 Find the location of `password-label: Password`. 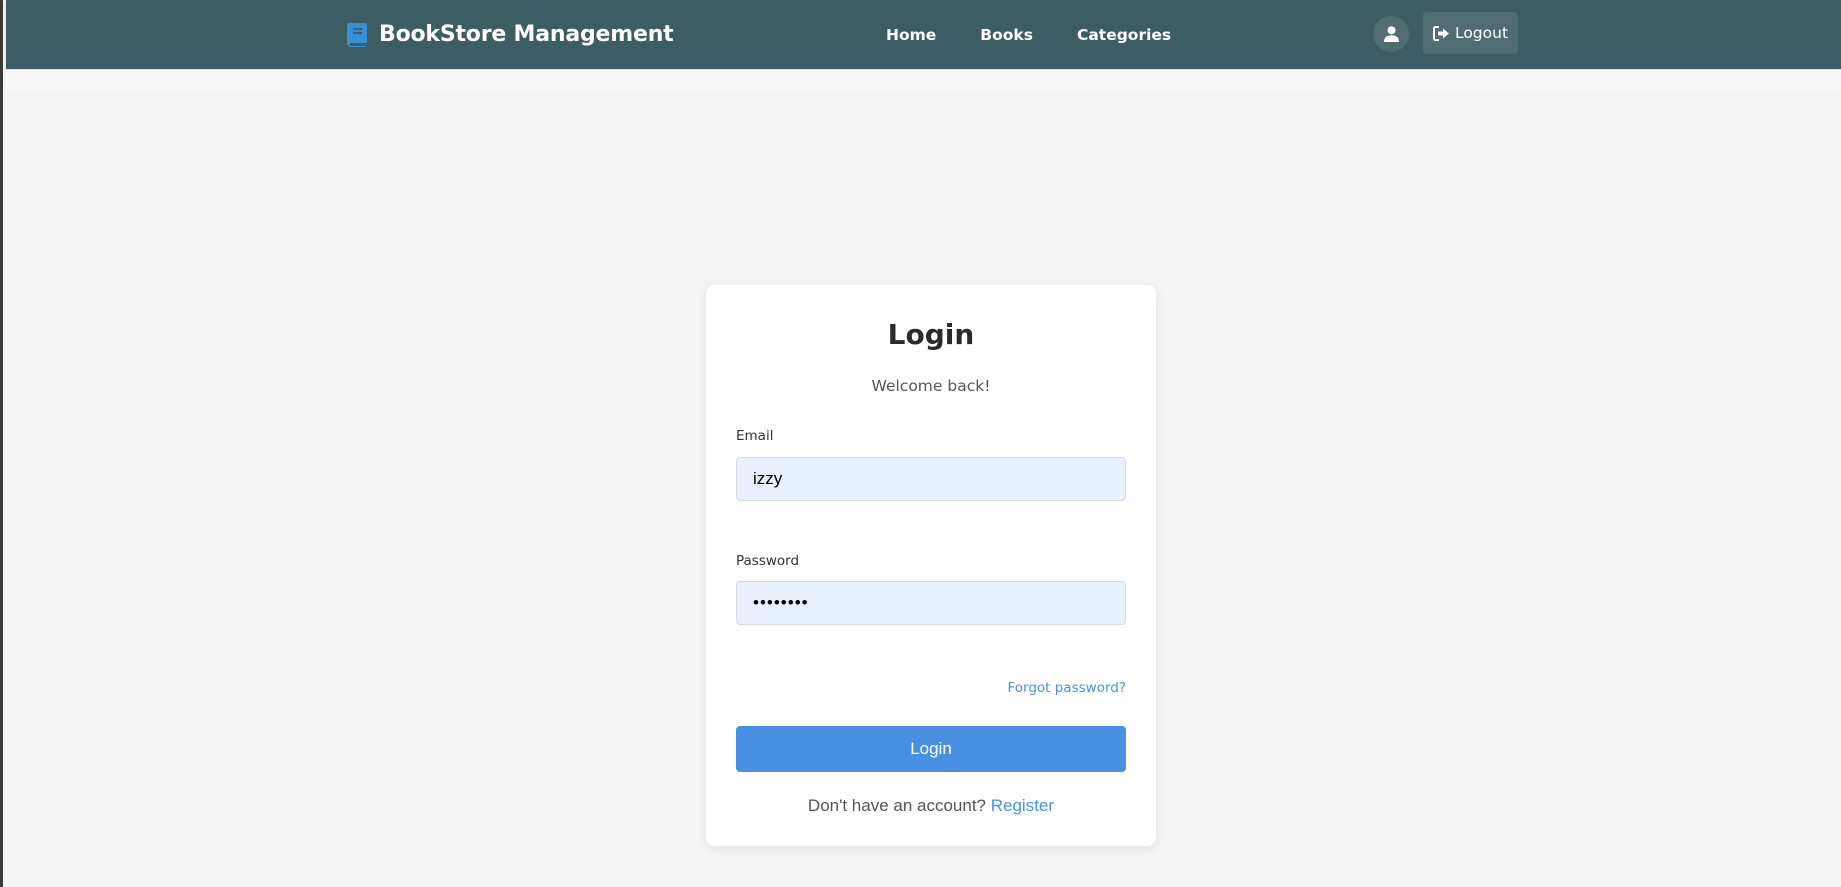

password-label: Password is located at coordinates (768, 561).